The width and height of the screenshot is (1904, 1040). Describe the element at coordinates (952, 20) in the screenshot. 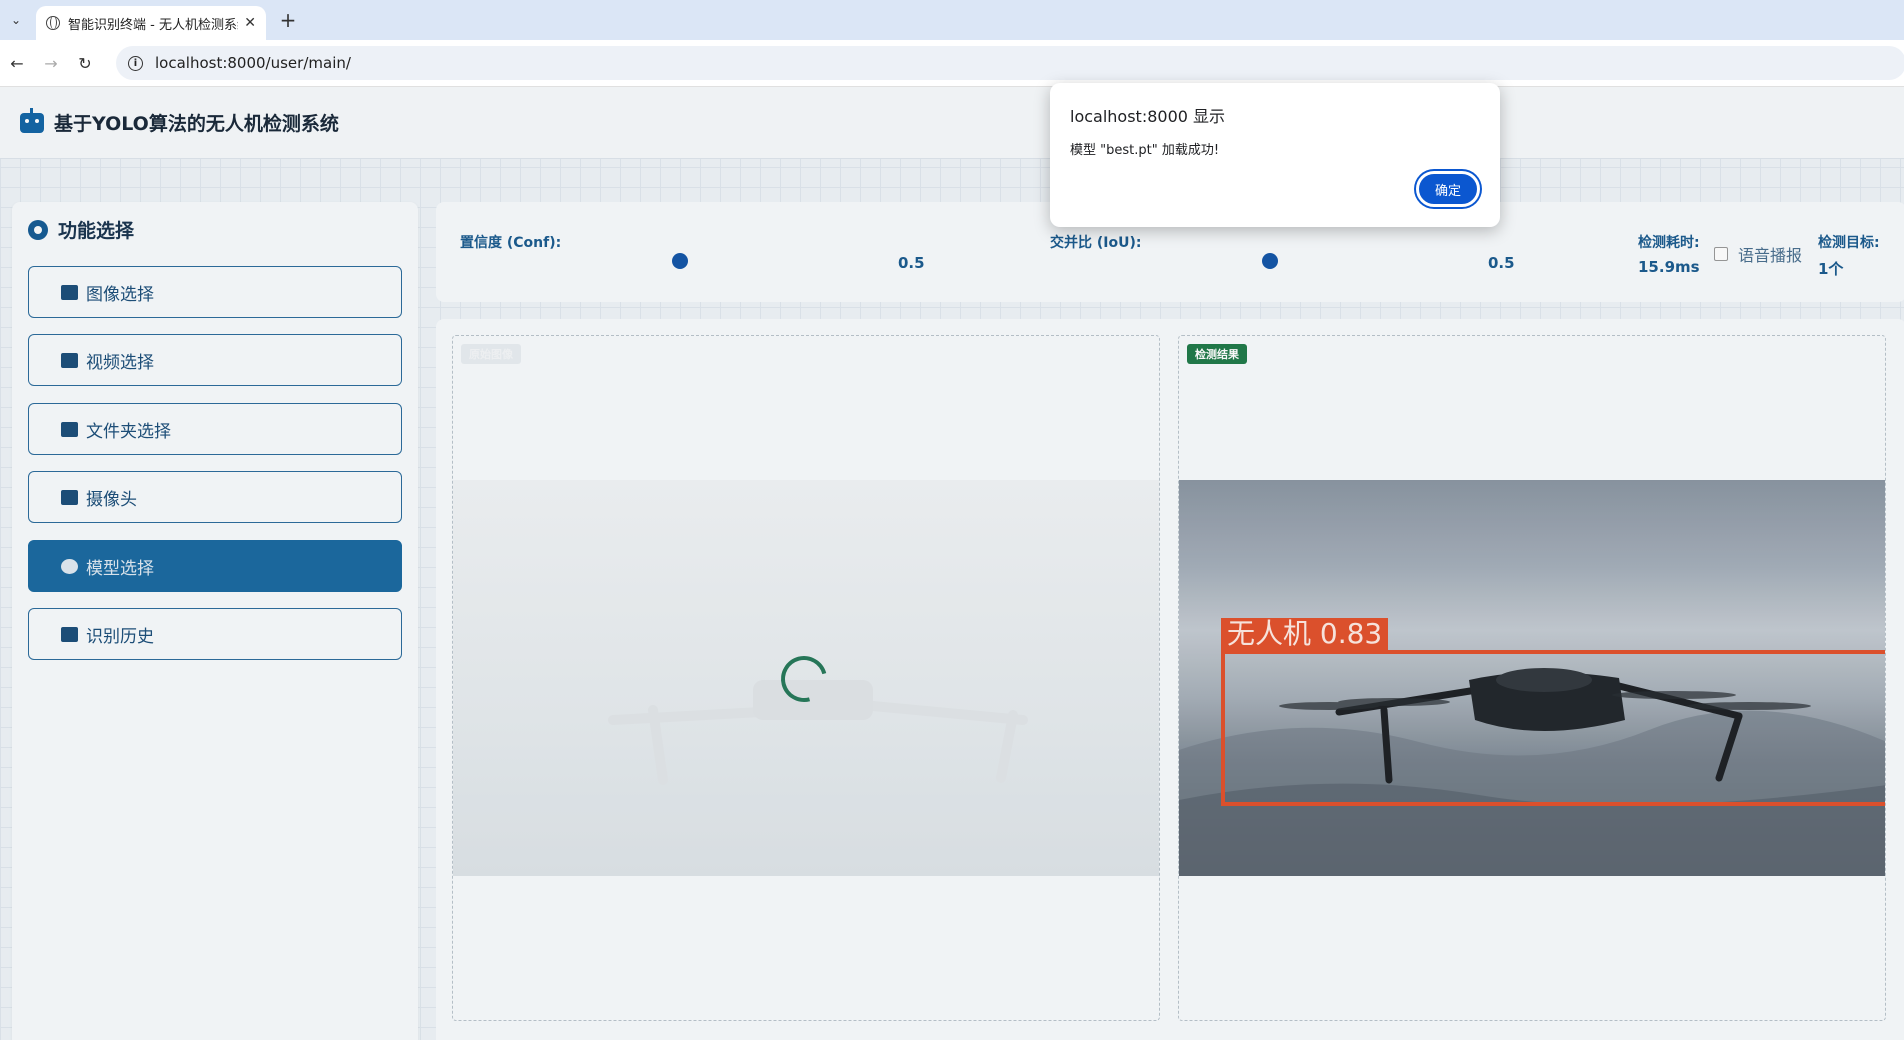

I see `browser-tab-bar: ⌄ 智能识别终端 - 无人机检测系统 ✕ +` at that location.